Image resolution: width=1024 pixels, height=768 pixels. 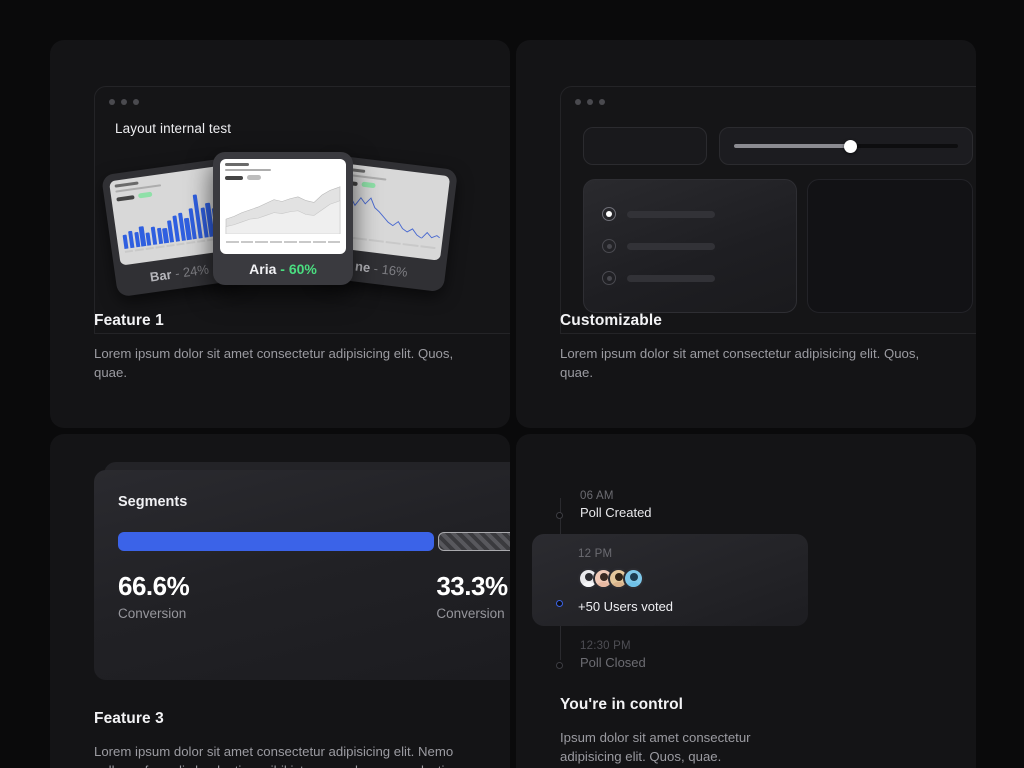 I want to click on timeline-time: 12:30 PM, so click(x=605, y=646).